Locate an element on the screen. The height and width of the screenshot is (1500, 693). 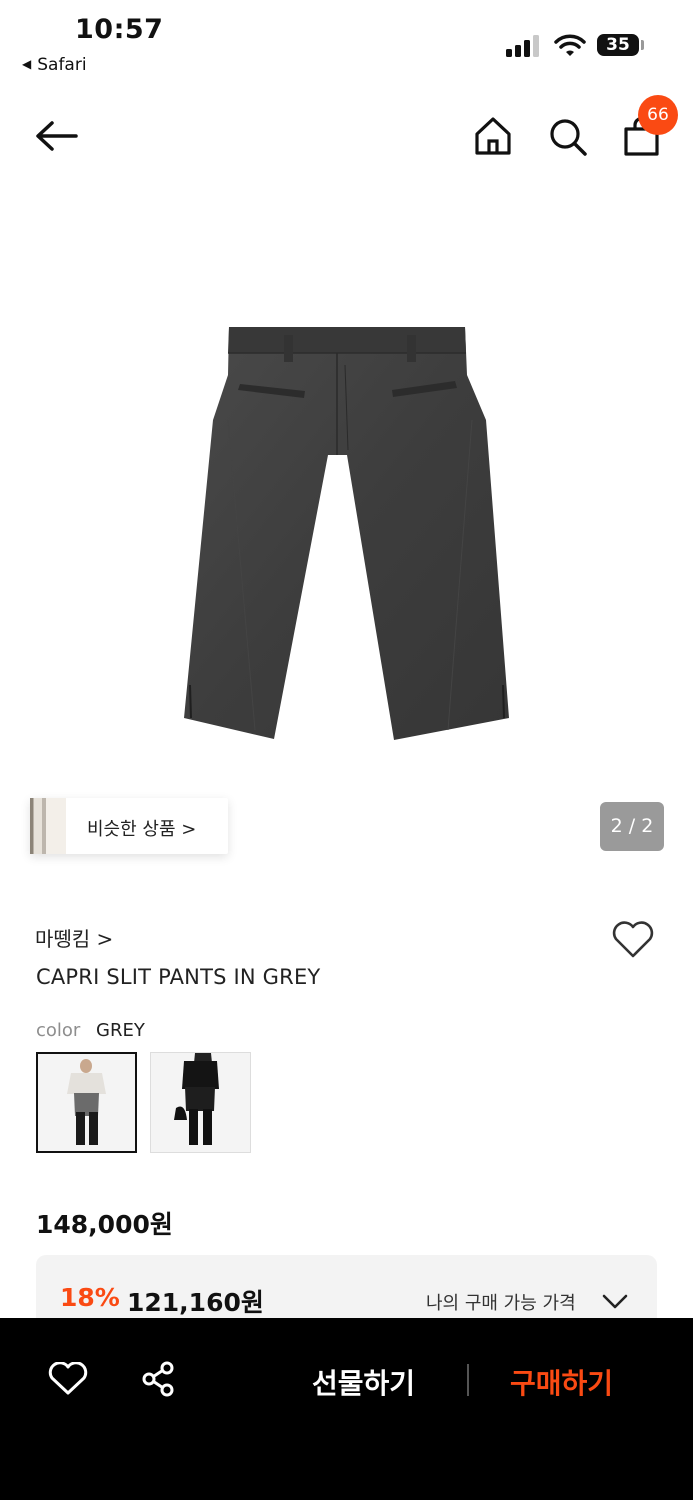
signal-icon is located at coordinates (522, 46).